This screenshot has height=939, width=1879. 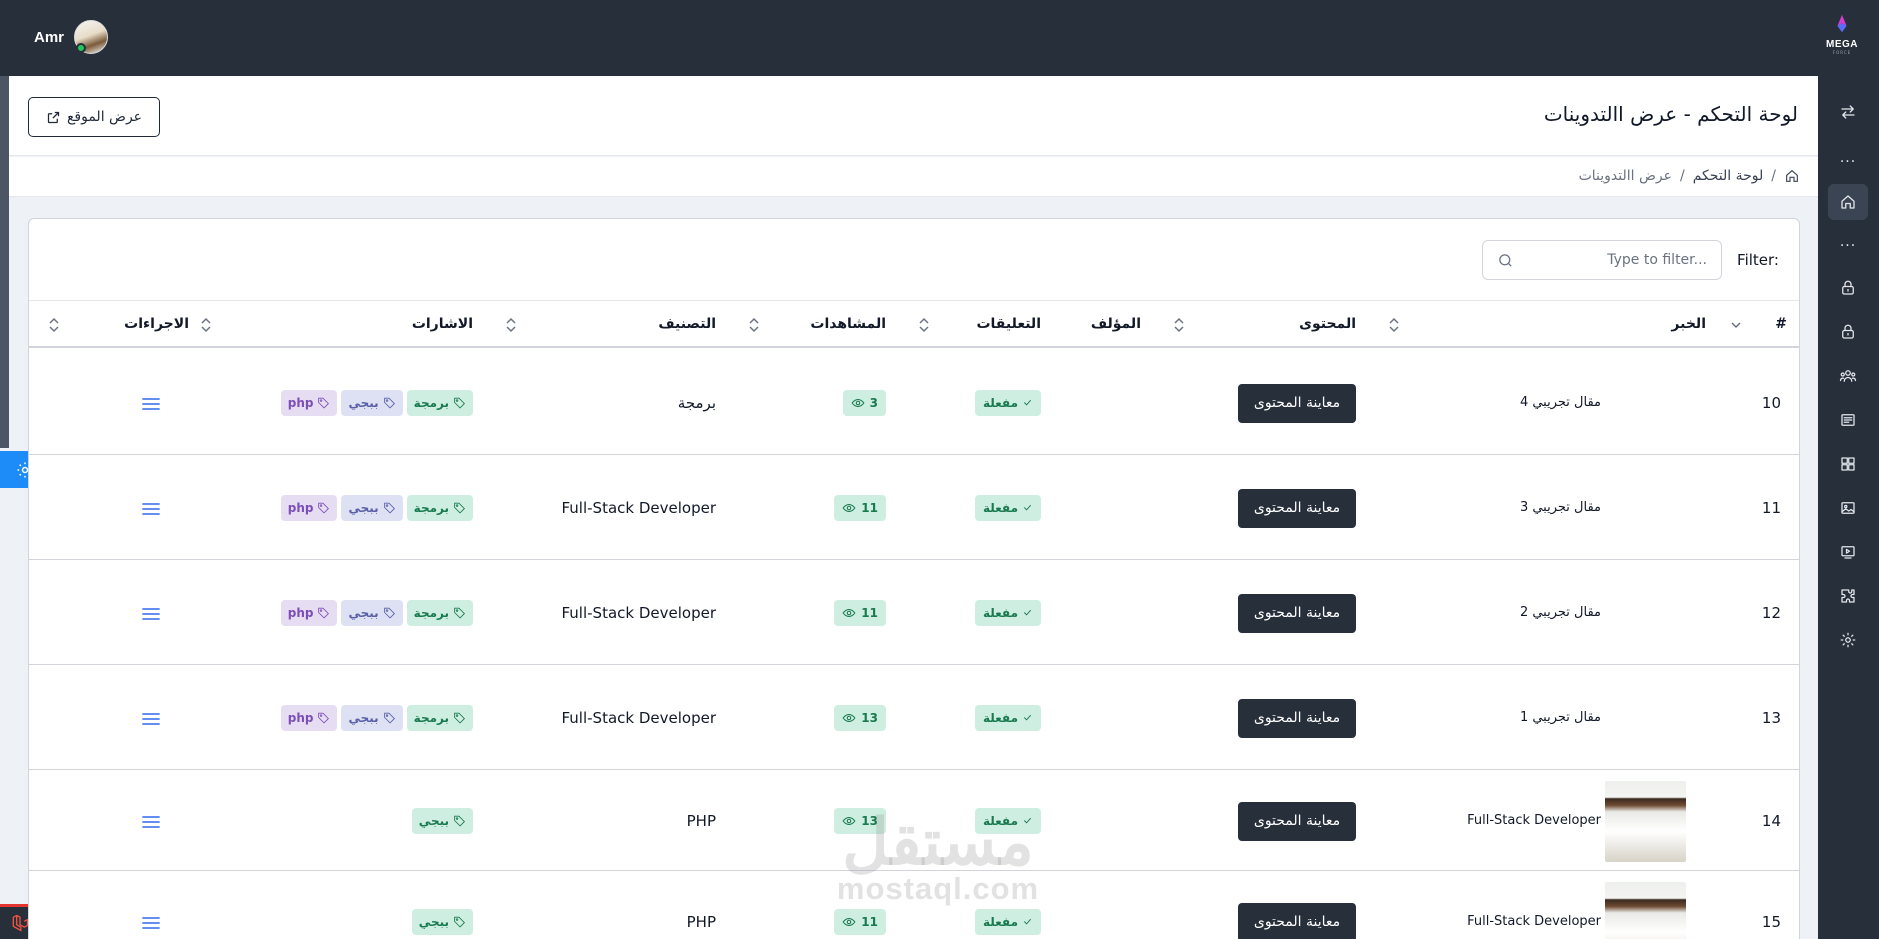 I want to click on views-badge: 13, so click(x=860, y=717).